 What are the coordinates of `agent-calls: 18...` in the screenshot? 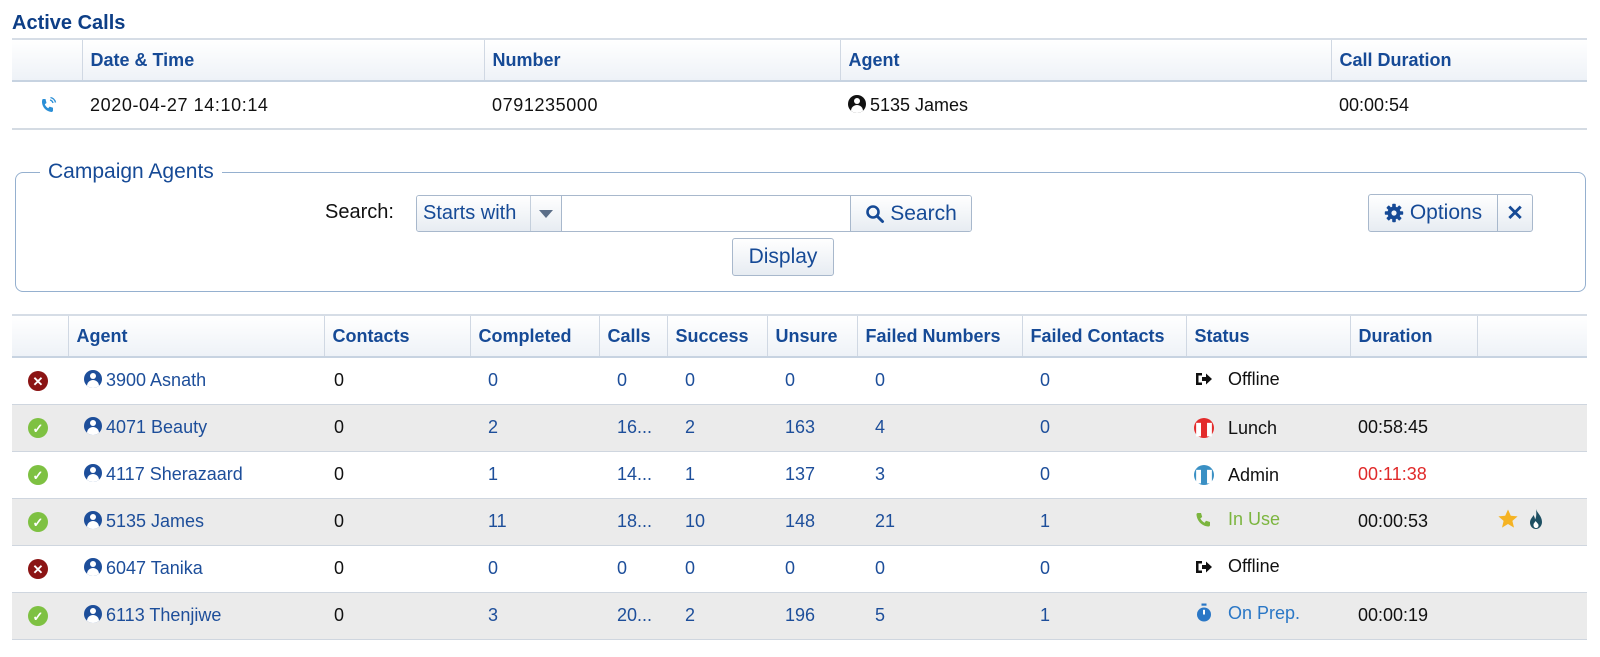 It's located at (633, 522).